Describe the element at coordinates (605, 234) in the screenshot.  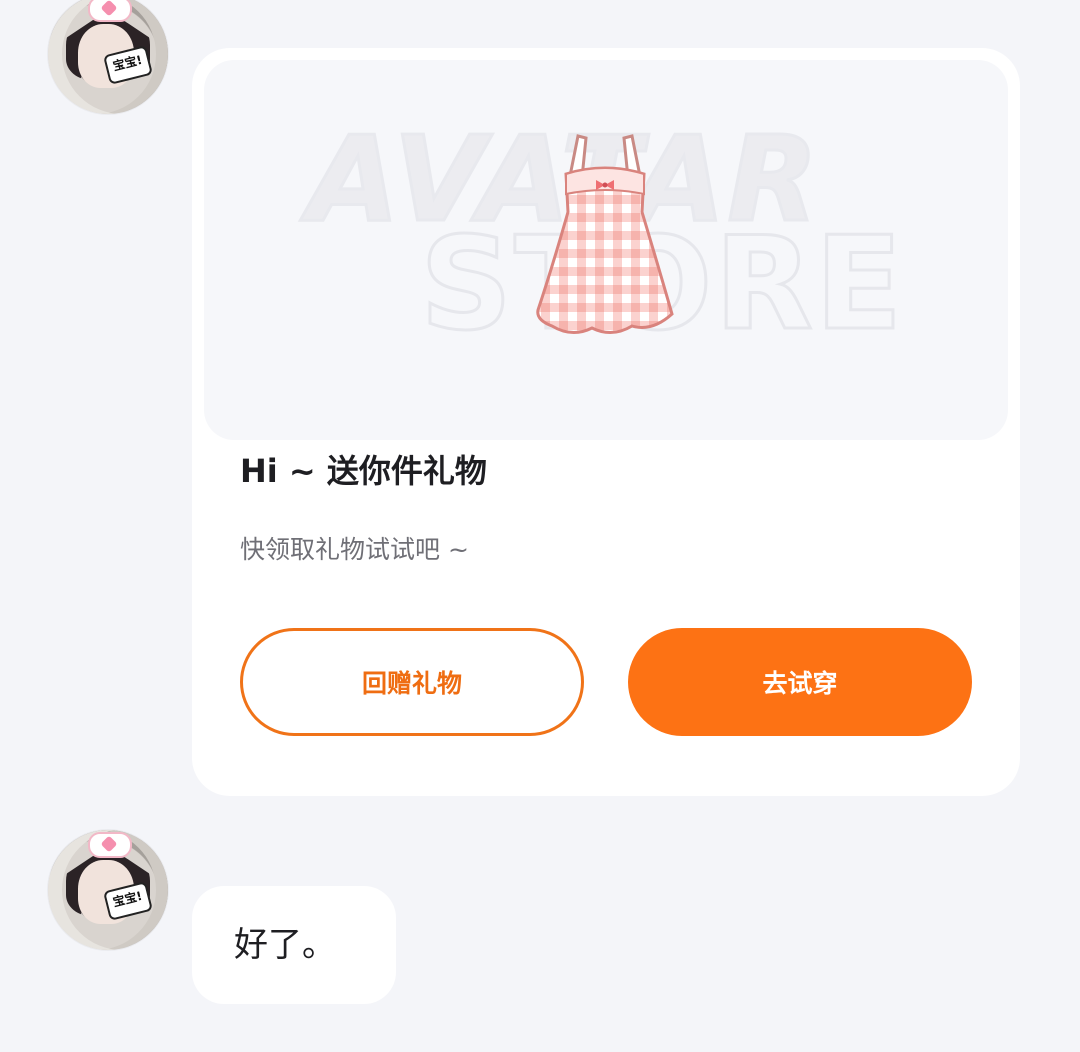
I see `checkered-dress-icon` at that location.